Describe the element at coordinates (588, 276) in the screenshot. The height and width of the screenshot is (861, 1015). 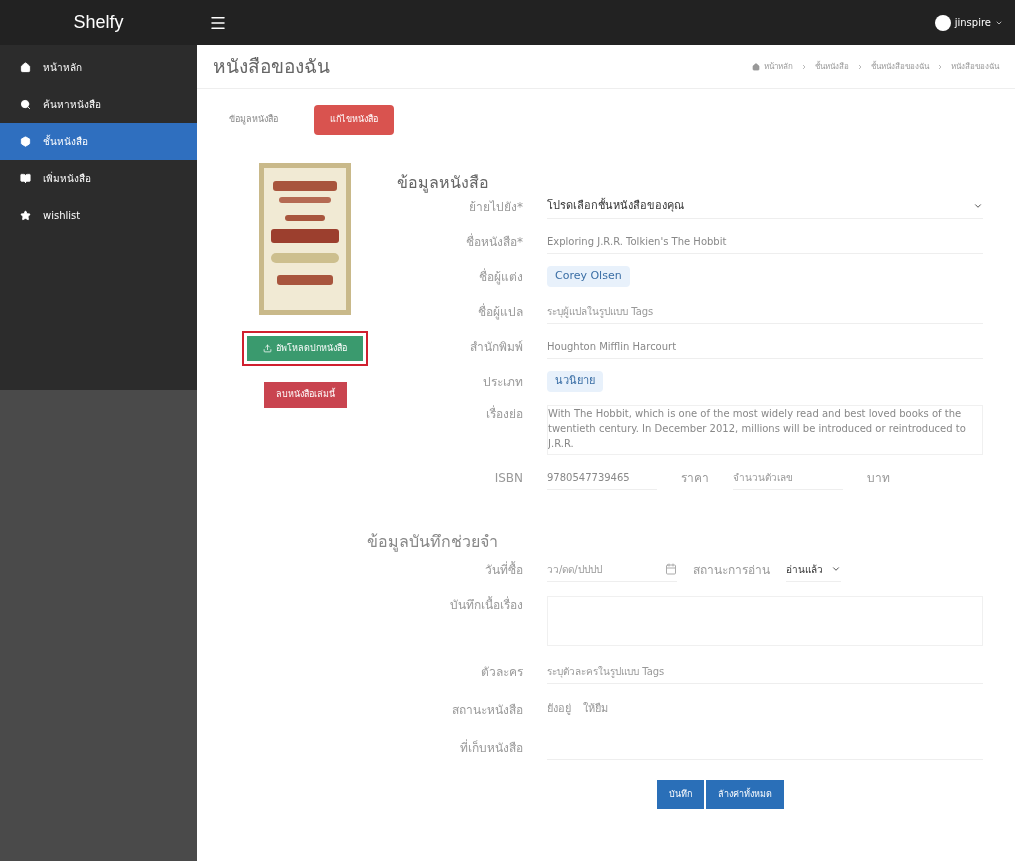
I see `tag: Corey Olsen` at that location.